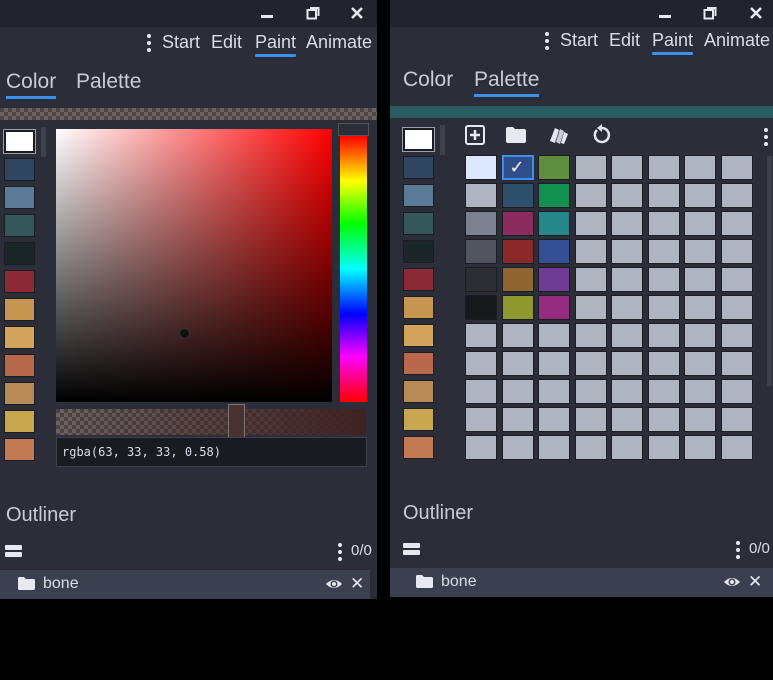 The image size is (773, 680). Describe the element at coordinates (738, 550) in the screenshot. I see `outliner-menu-icon` at that location.